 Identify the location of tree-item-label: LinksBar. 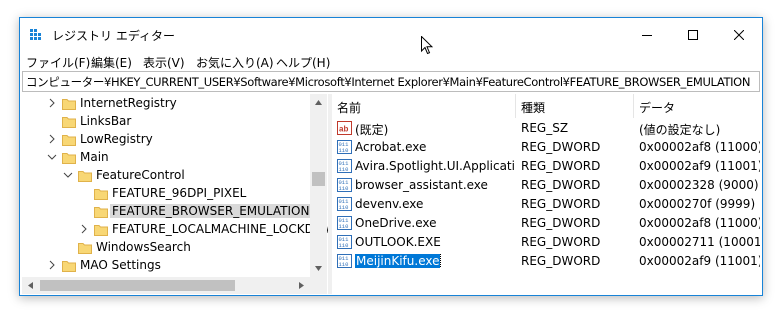
(106, 121).